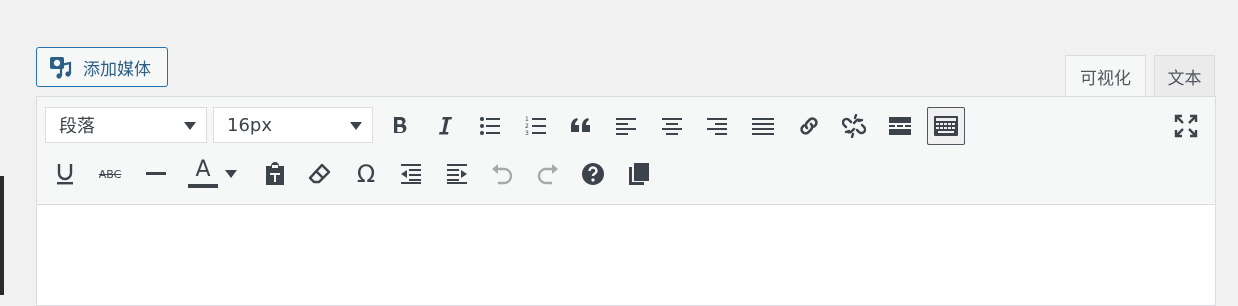 The width and height of the screenshot is (1238, 306). What do you see at coordinates (77, 126) in the screenshot?
I see `format-select-value: 段落` at bounding box center [77, 126].